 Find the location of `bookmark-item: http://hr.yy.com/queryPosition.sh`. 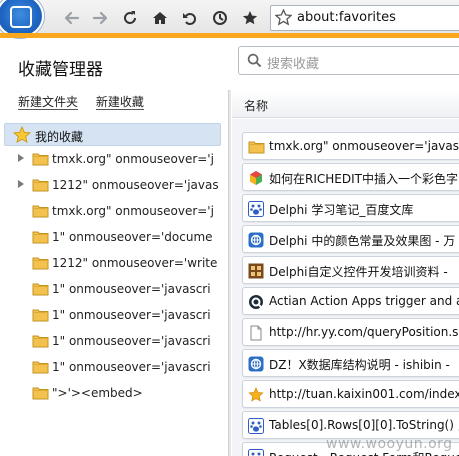

bookmark-item: http://hr.yy.com/queryPosition.sh is located at coordinates (350, 332).